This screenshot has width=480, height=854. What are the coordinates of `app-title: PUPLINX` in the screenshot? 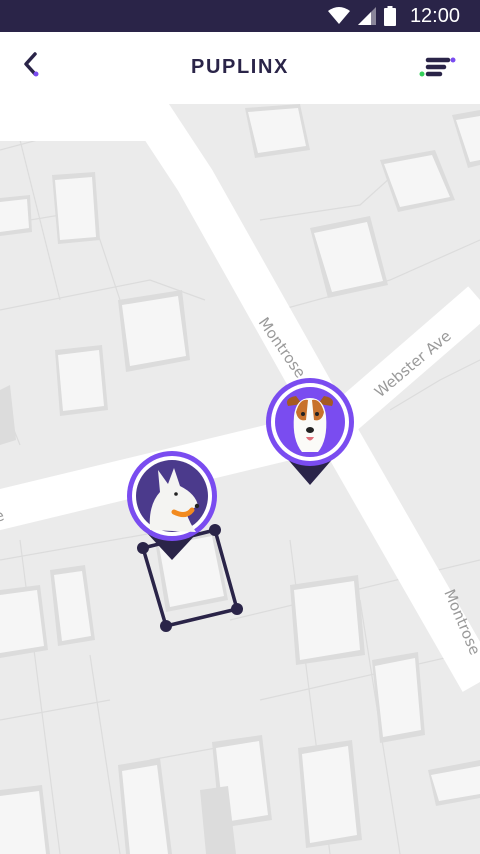 It's located at (240, 67).